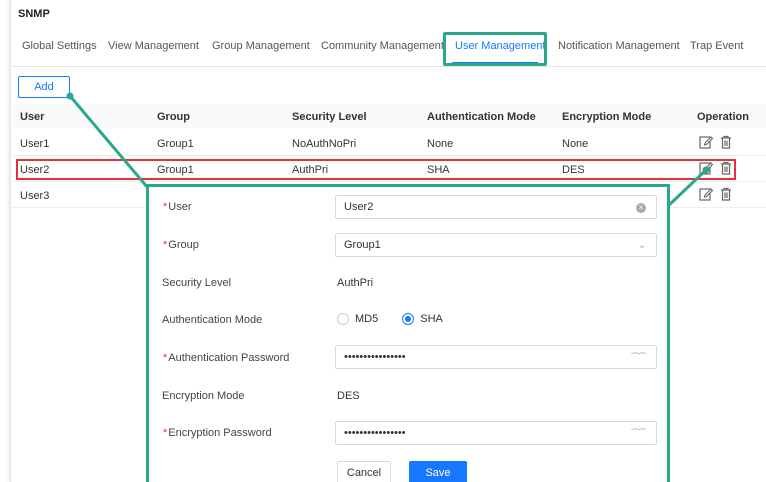 The image size is (766, 482). Describe the element at coordinates (723, 117) in the screenshot. I see `column-header-operation: Operation` at that location.